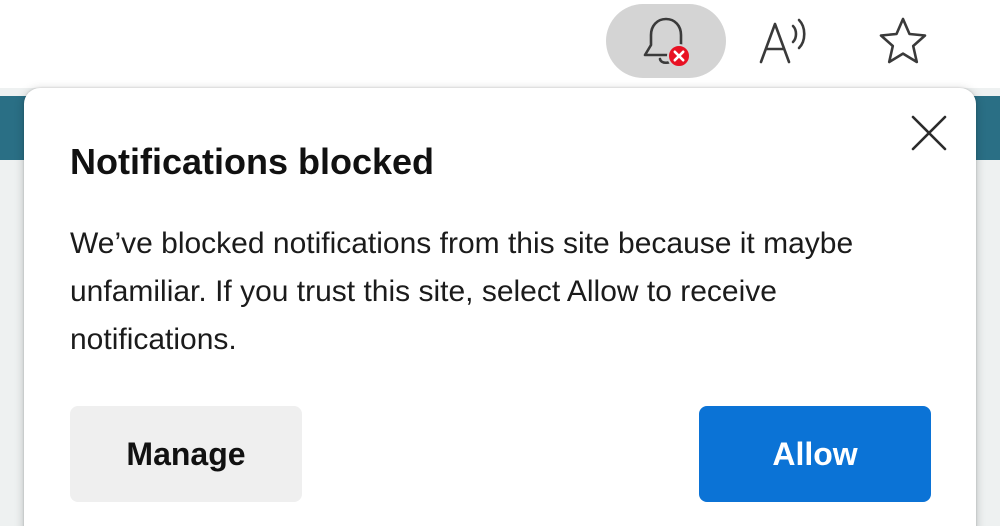 The width and height of the screenshot is (1000, 526). Describe the element at coordinates (252, 161) in the screenshot. I see `dialog-title: Notifications blocked` at that location.